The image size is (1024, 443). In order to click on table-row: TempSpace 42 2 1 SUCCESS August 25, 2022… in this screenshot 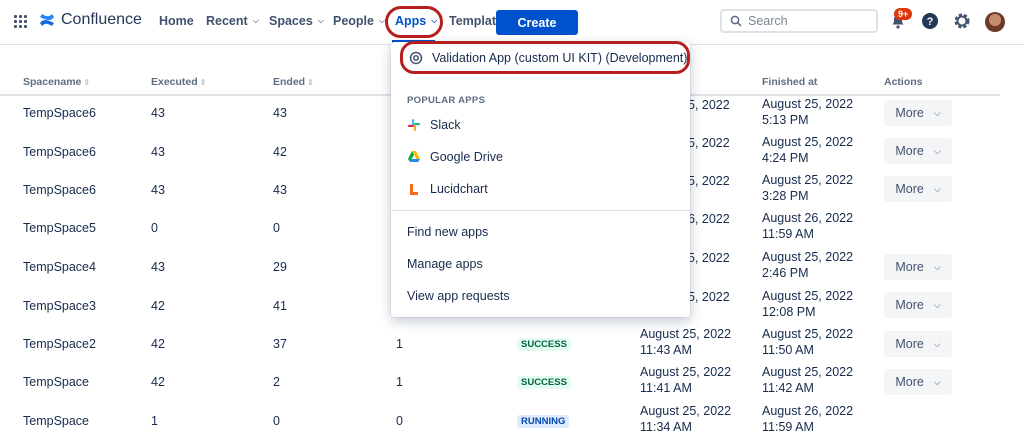, I will do `click(500, 383)`.